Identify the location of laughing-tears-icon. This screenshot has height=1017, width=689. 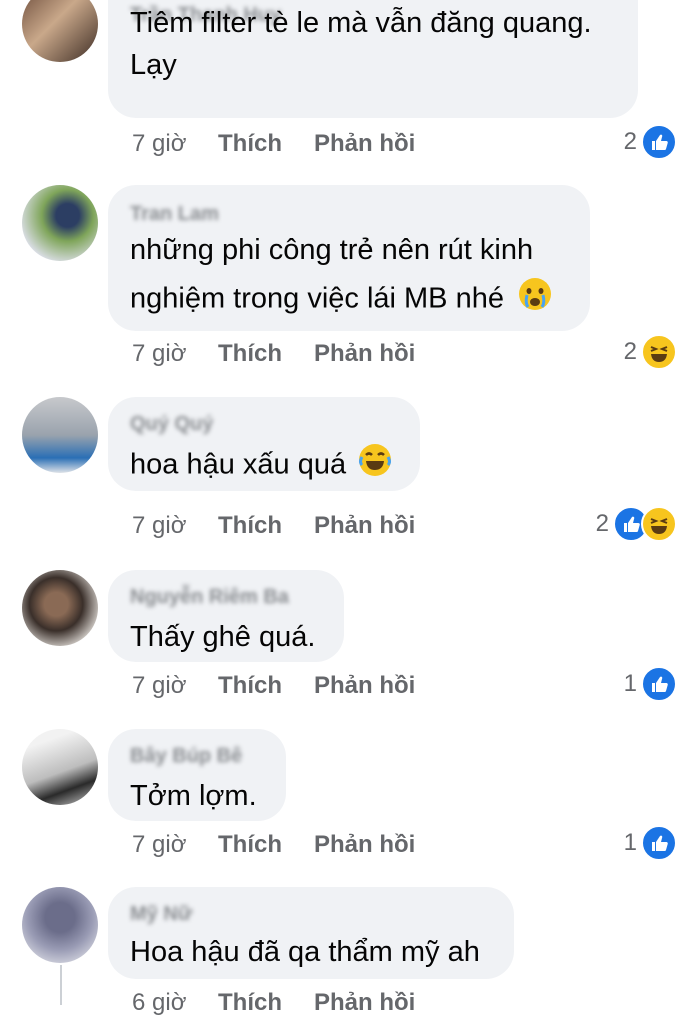
(375, 466).